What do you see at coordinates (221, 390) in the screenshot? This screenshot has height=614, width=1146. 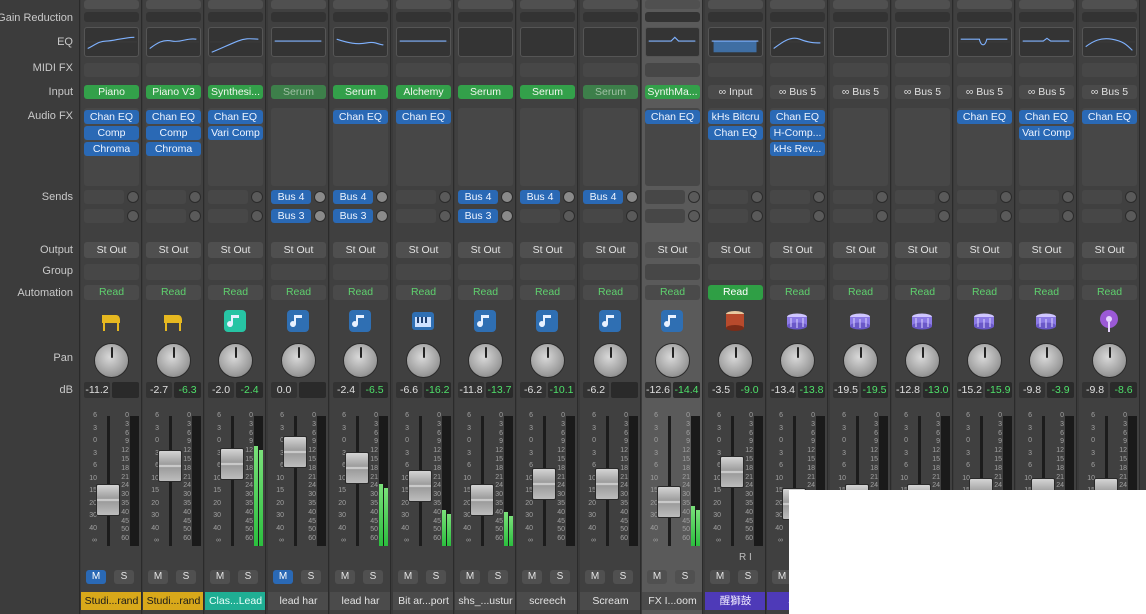 I see `volume-db: -2.0` at bounding box center [221, 390].